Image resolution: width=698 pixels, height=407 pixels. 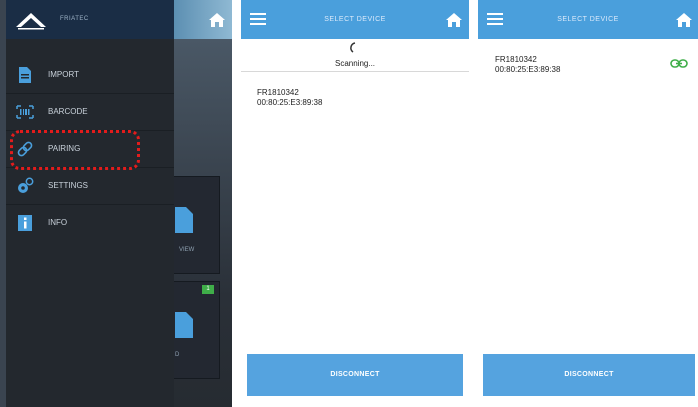 I want to click on menu-label: INFO, so click(x=58, y=222).